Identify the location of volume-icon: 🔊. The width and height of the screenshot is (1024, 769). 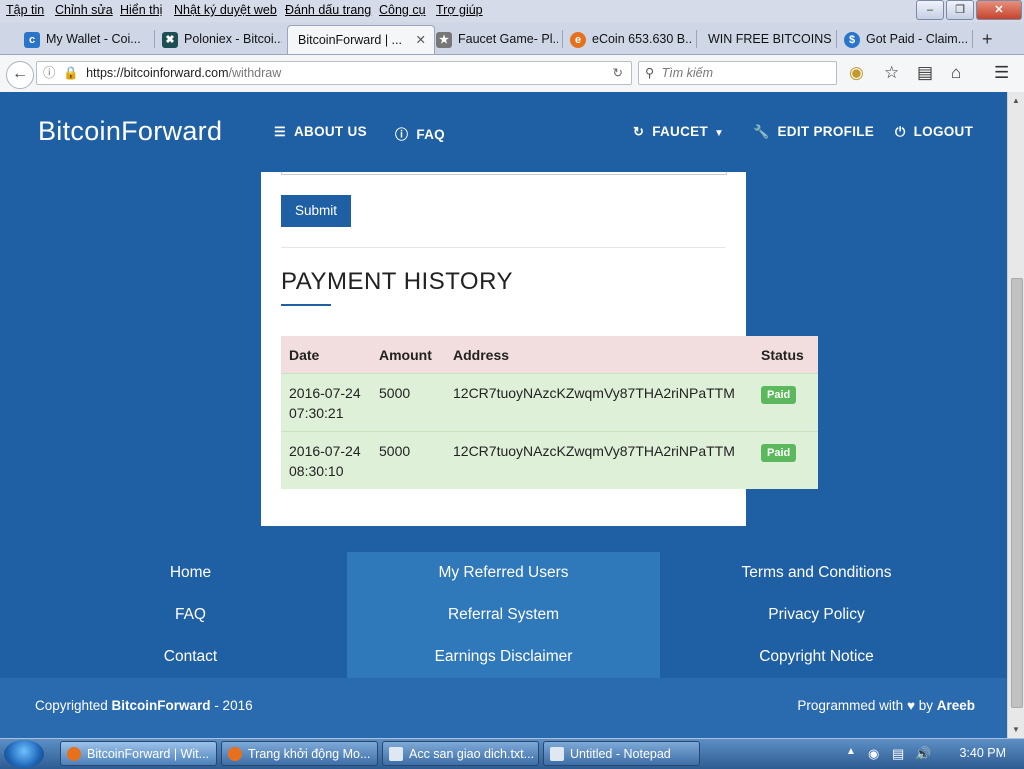
(923, 754).